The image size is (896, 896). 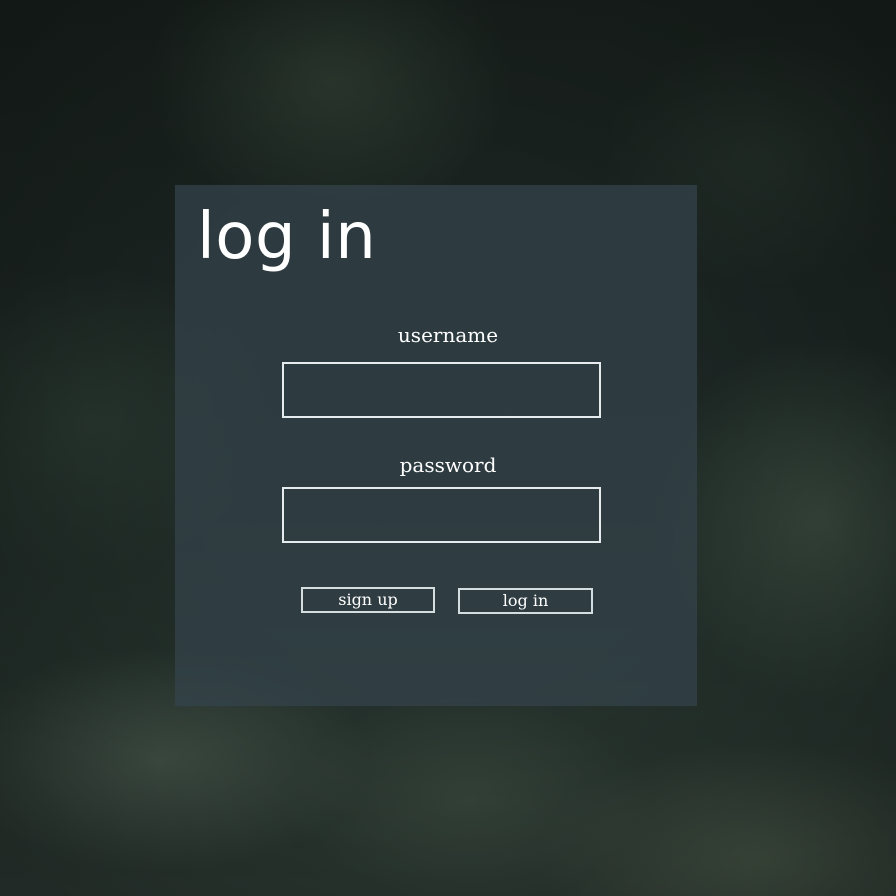 I want to click on username-label: username, so click(x=448, y=335).